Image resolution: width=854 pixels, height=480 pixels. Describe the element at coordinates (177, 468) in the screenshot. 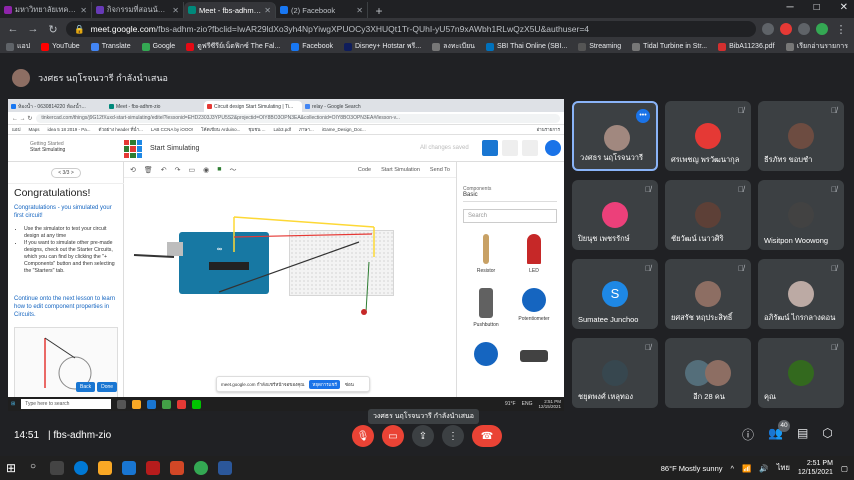

I see `powerpoint-icon` at that location.